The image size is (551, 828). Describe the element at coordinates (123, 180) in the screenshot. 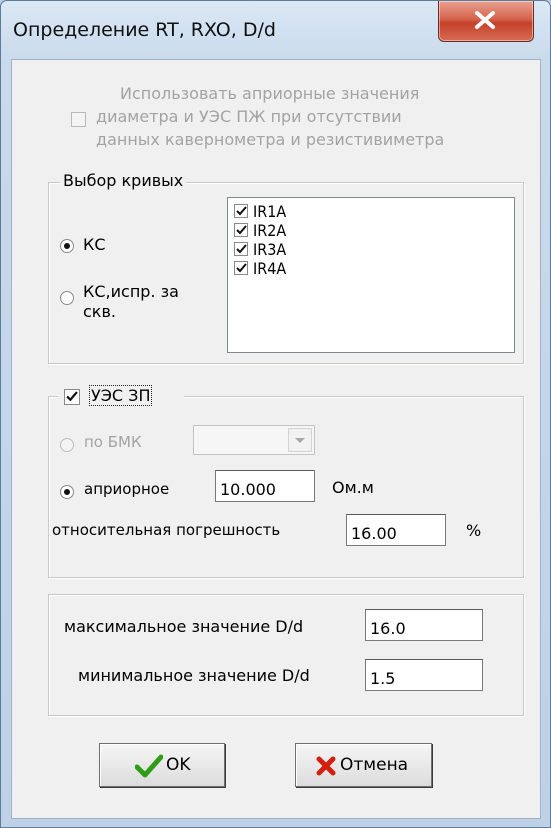

I see `curves-group-label: Выбор кривых` at that location.